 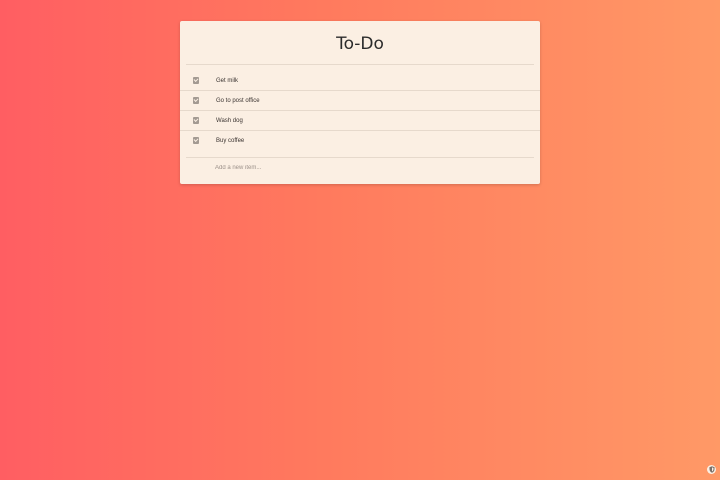 I want to click on list-item: Go to post office, so click(x=360, y=101).